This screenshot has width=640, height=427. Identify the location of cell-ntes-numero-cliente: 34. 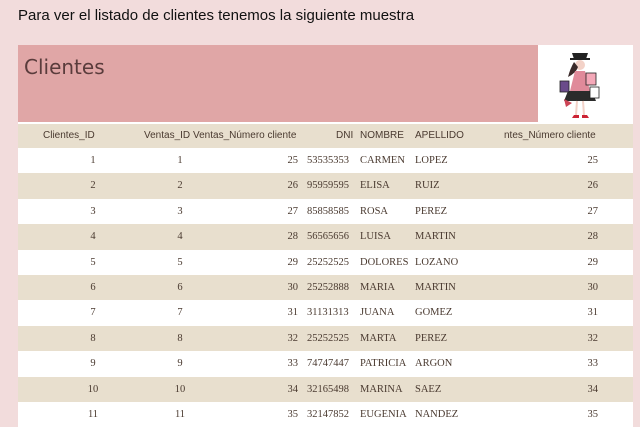
(593, 389).